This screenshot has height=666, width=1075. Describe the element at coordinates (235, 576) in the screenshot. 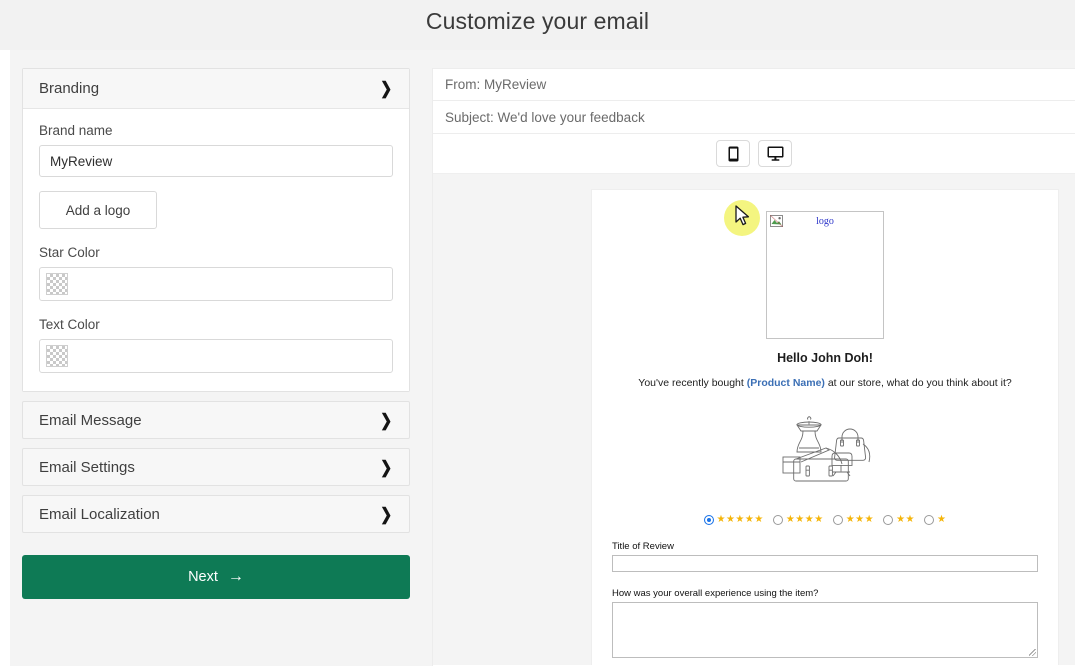

I see `arrow-right-icon: →` at that location.